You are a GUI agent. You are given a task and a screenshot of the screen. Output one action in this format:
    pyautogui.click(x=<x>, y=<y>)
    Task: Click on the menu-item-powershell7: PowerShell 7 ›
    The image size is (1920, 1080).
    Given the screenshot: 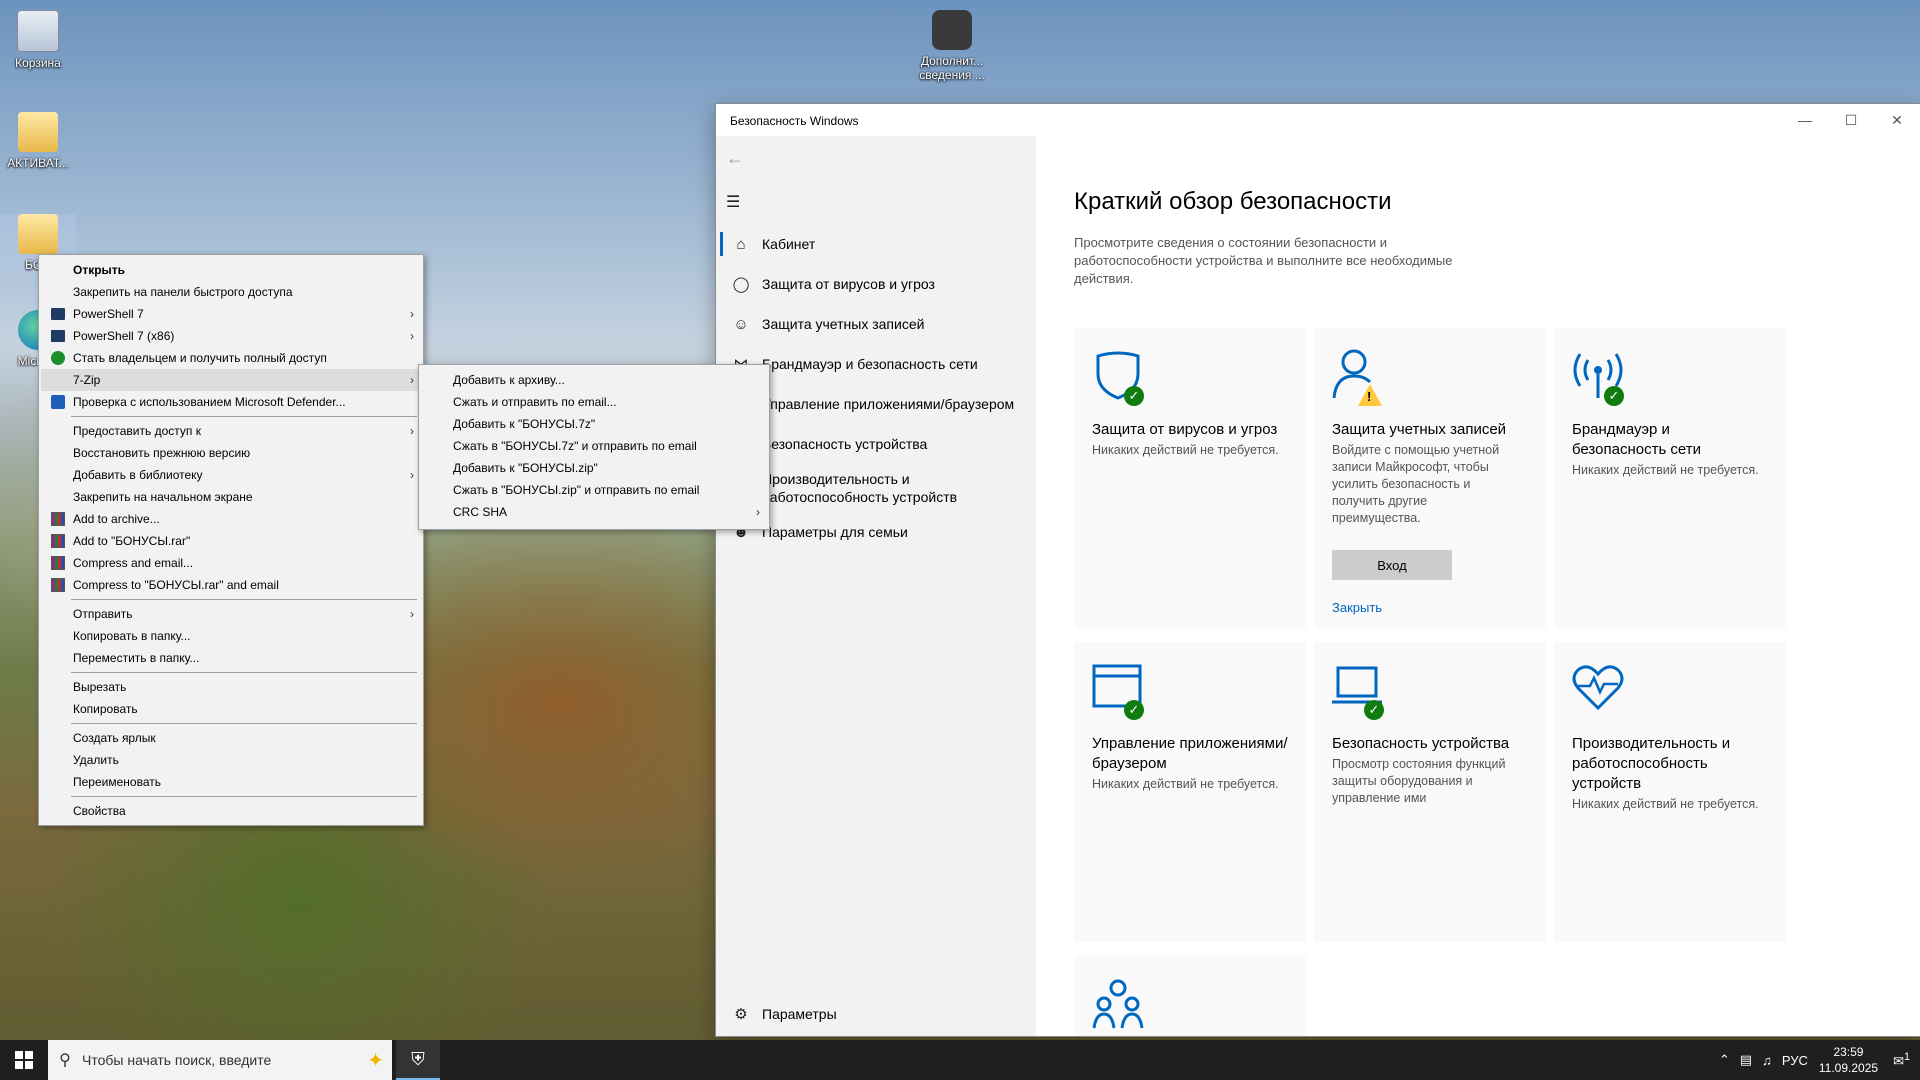 What is the action you would take?
    pyautogui.click(x=231, y=314)
    